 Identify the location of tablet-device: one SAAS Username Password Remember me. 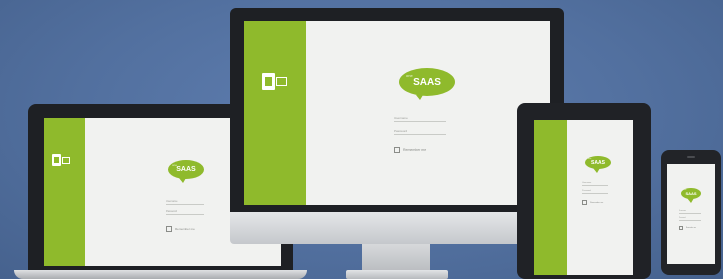
(584, 191).